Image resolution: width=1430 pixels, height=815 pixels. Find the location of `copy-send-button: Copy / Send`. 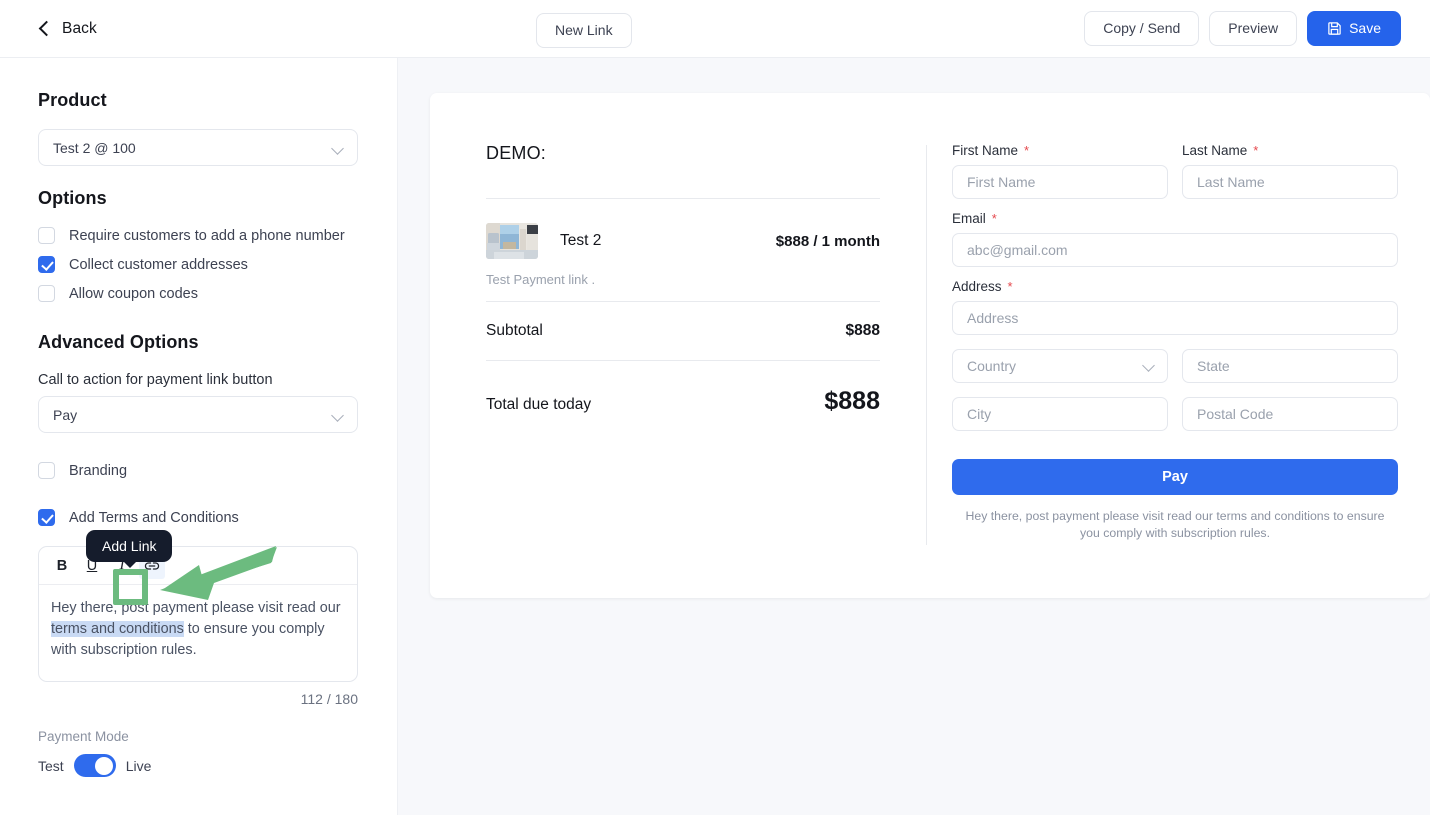

copy-send-button: Copy / Send is located at coordinates (1142, 29).